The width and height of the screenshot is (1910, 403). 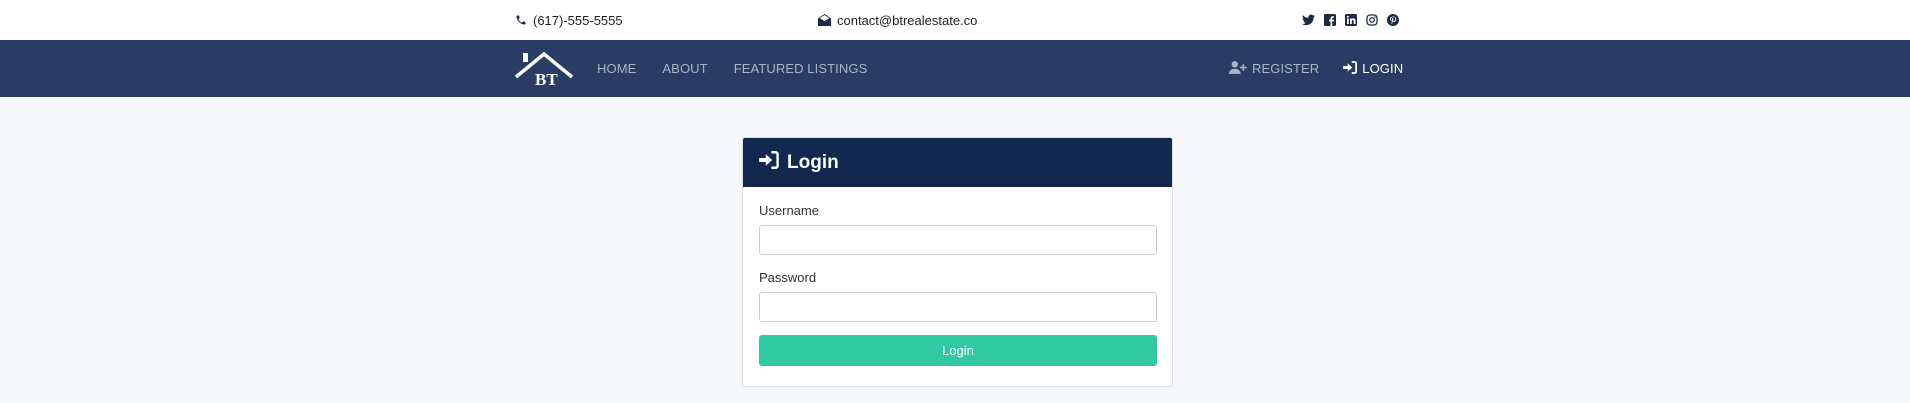 I want to click on linkedin-icon, so click(x=1351, y=20).